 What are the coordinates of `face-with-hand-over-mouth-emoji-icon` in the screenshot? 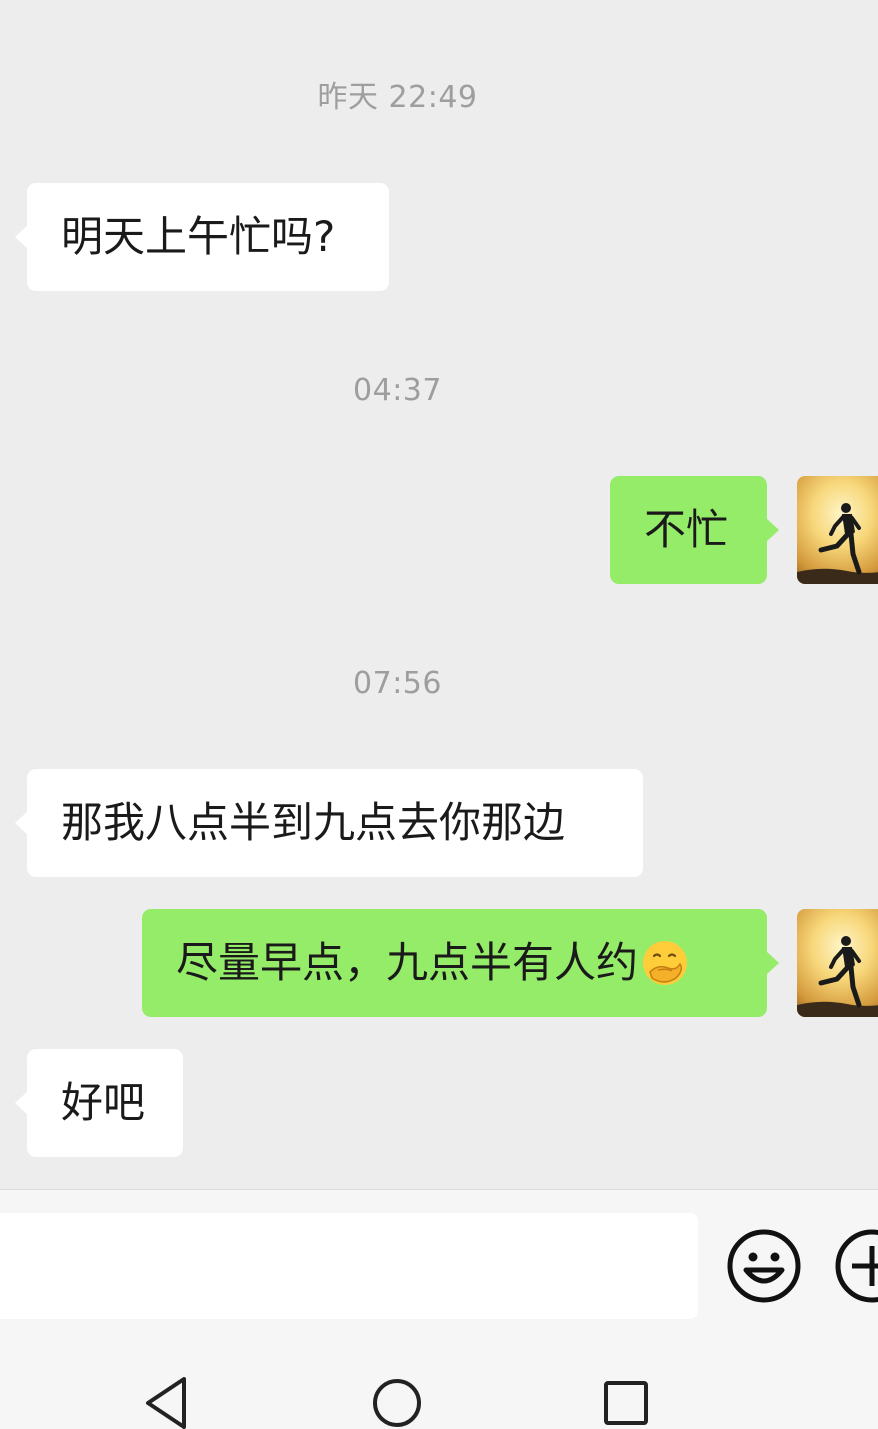 It's located at (665, 962).